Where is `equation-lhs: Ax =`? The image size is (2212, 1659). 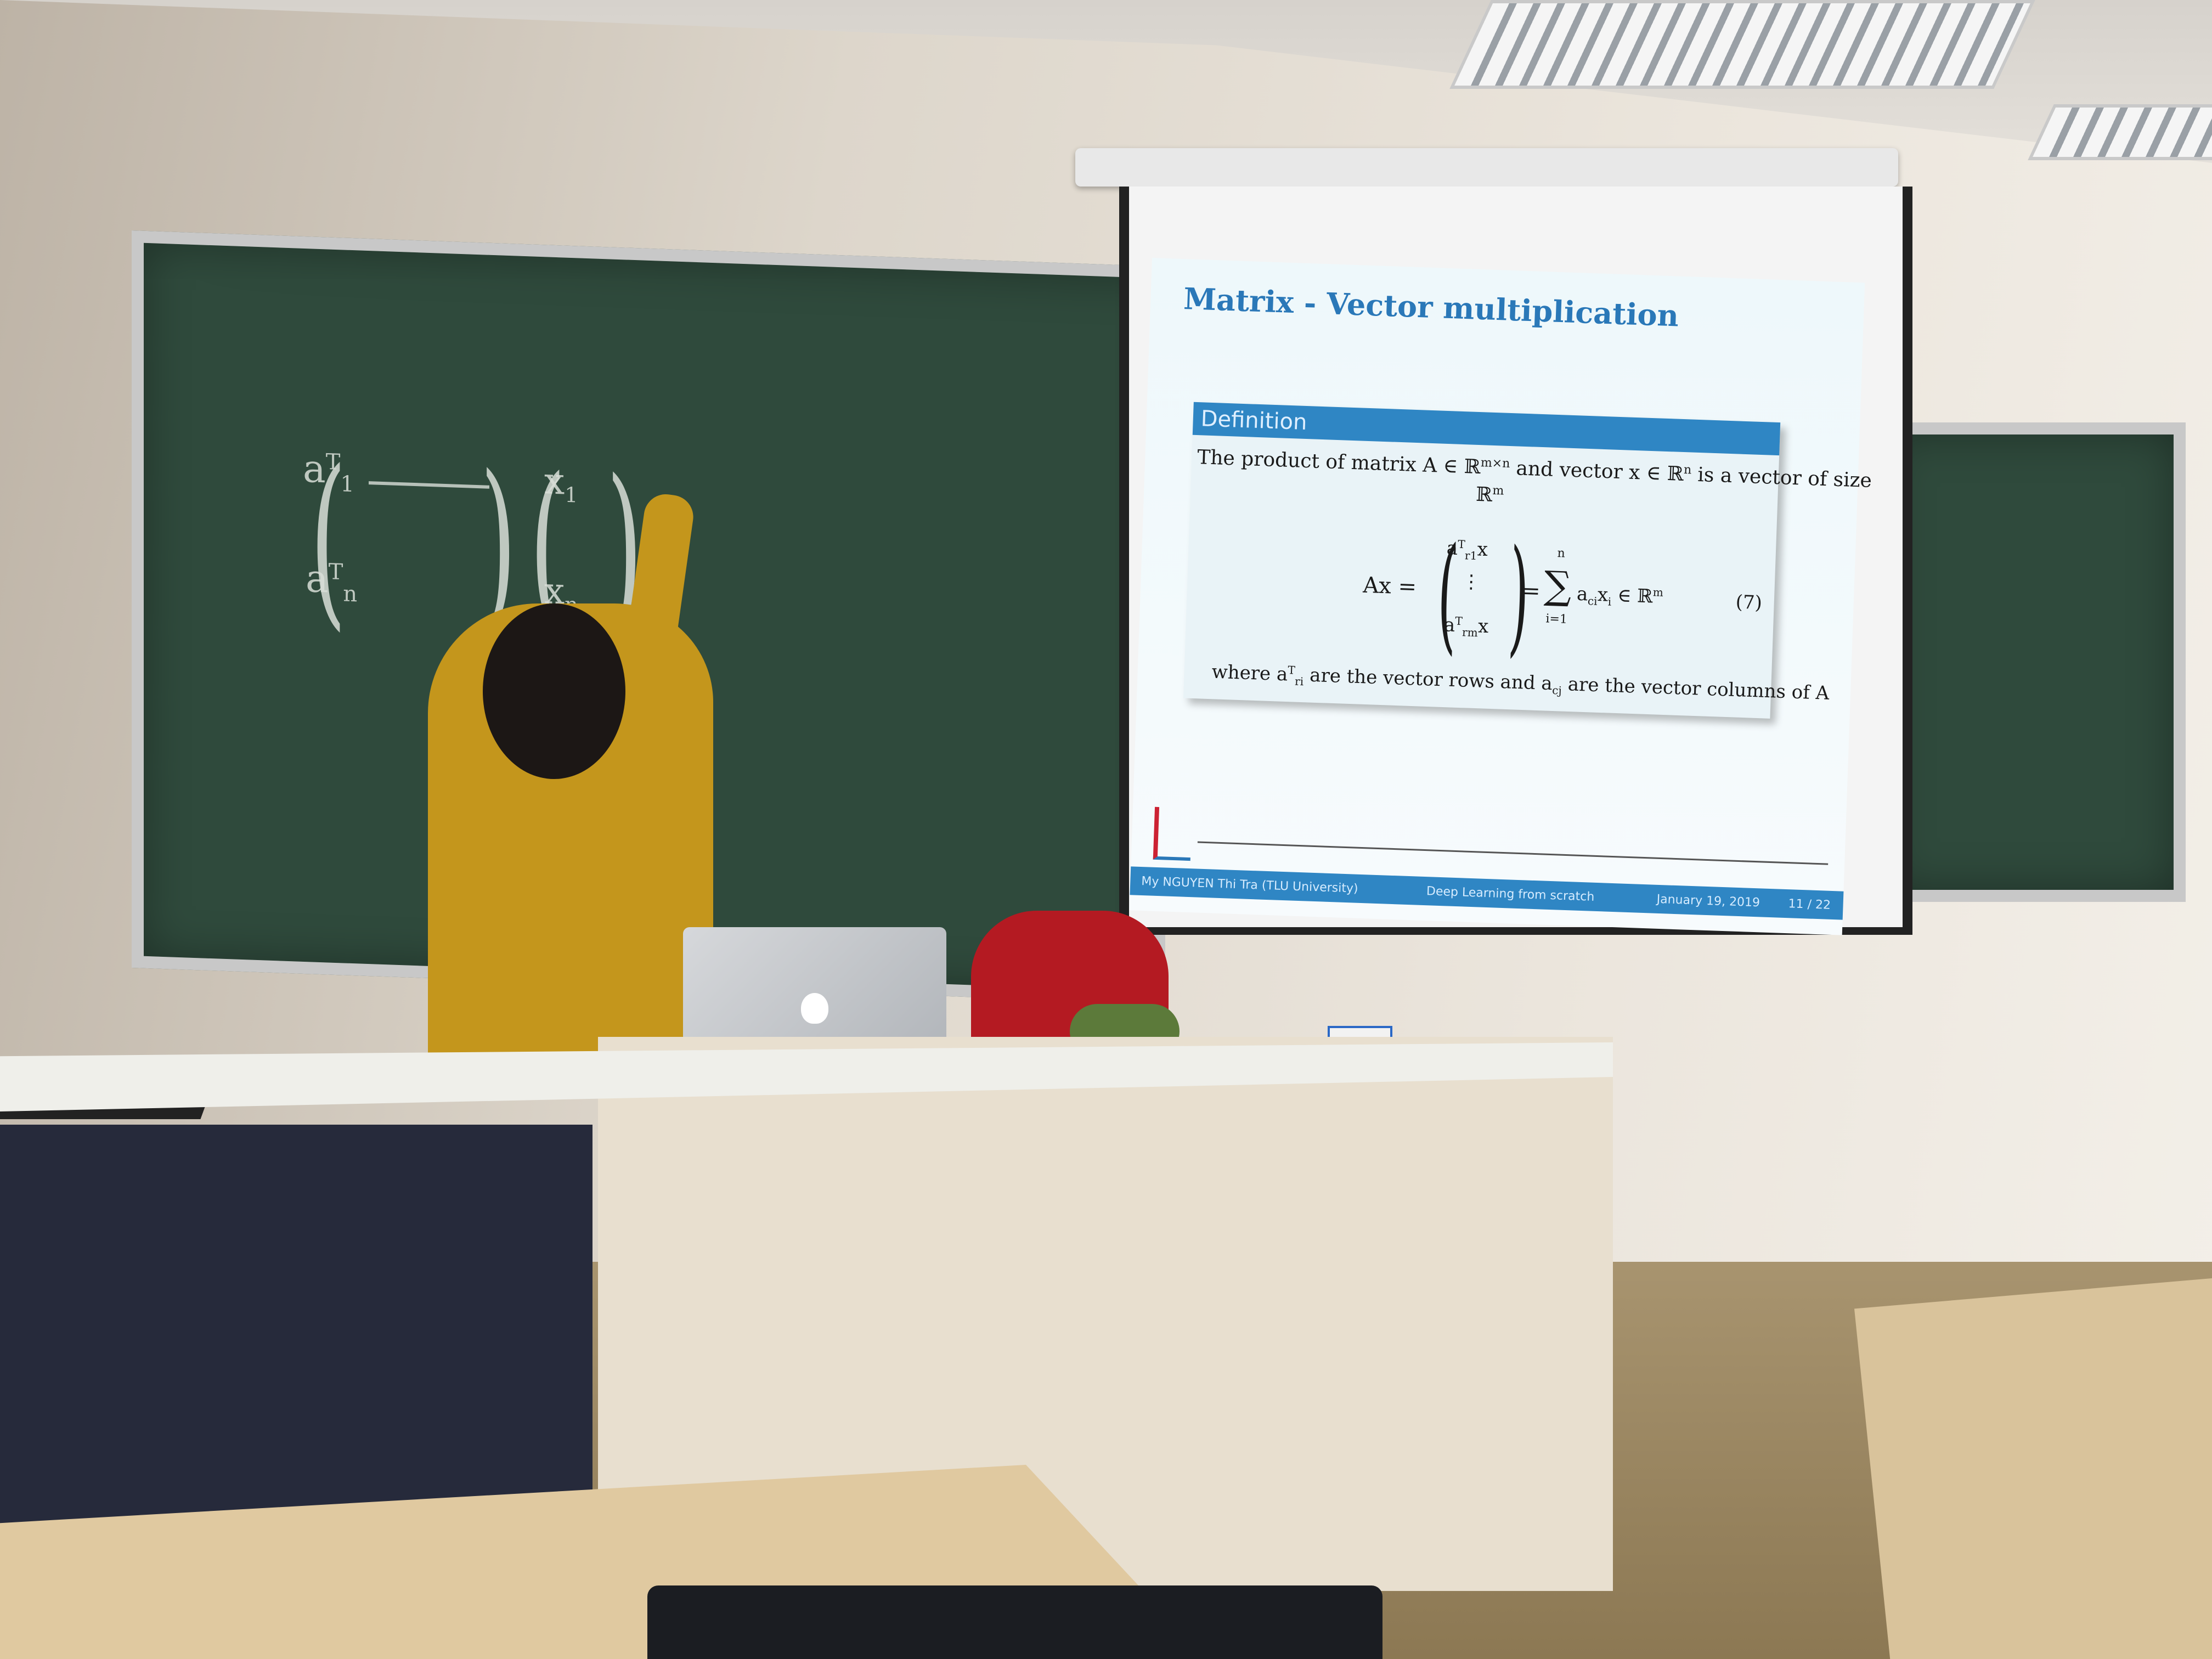
equation-lhs: Ax = is located at coordinates (1390, 586).